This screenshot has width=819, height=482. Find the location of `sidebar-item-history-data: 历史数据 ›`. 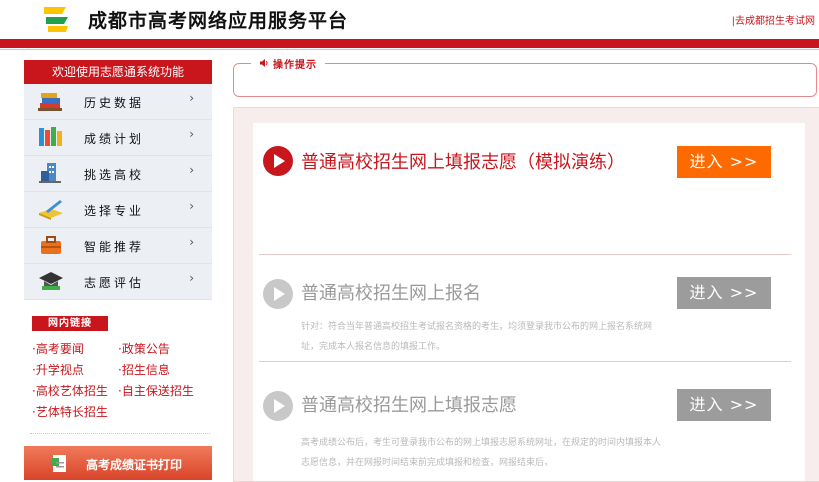

sidebar-item-history-data: 历史数据 › is located at coordinates (118, 102).